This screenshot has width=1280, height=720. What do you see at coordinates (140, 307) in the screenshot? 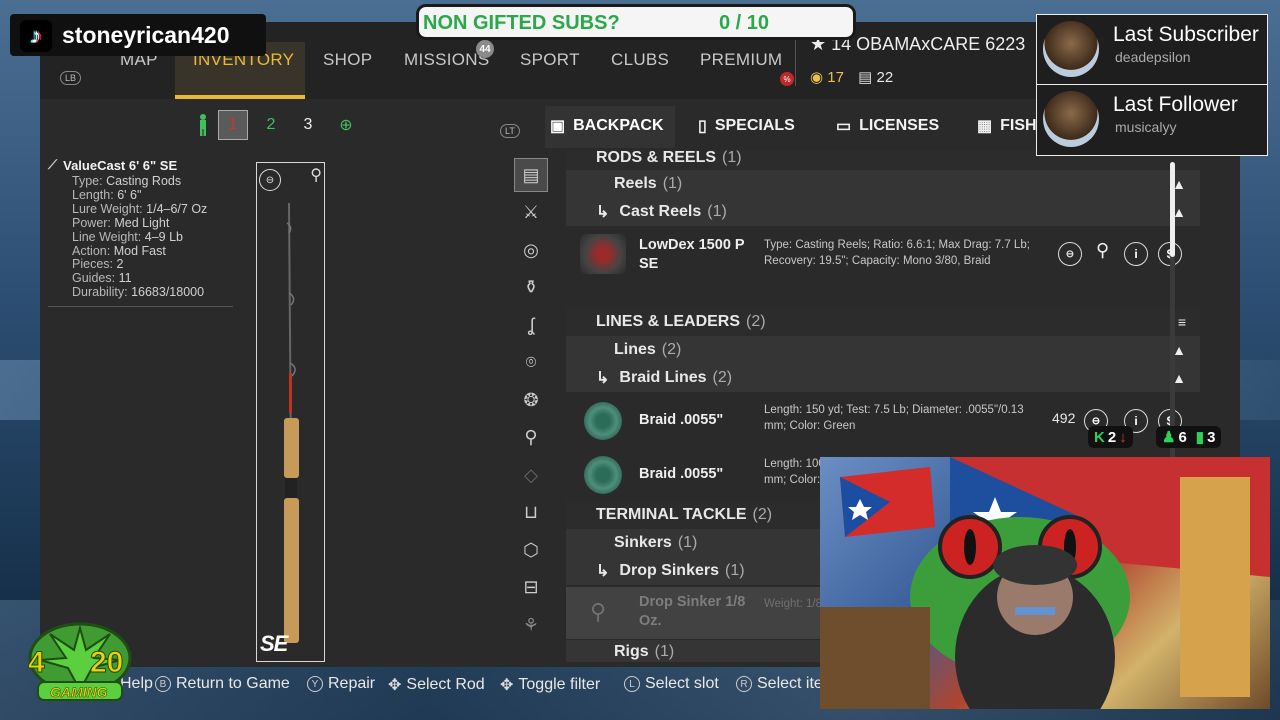
I see `divider` at bounding box center [140, 307].